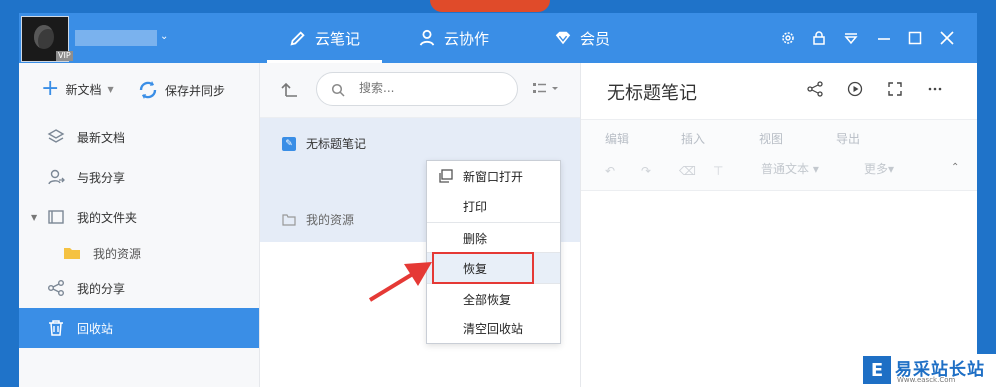  What do you see at coordinates (498, 38) in the screenshot?
I see `title-bar: VIP ⌄ 云笔记 云协作 会员` at bounding box center [498, 38].